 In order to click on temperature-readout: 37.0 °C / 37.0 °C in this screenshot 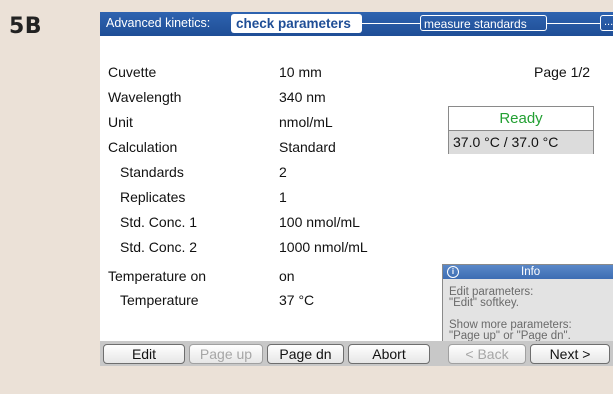, I will do `click(521, 142)`.